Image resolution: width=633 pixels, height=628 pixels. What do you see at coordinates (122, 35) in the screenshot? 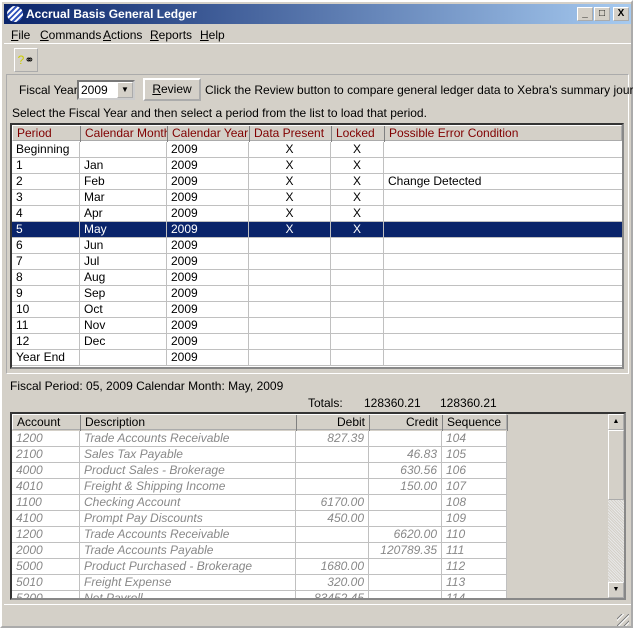
I see `menu-actions: Actions` at bounding box center [122, 35].